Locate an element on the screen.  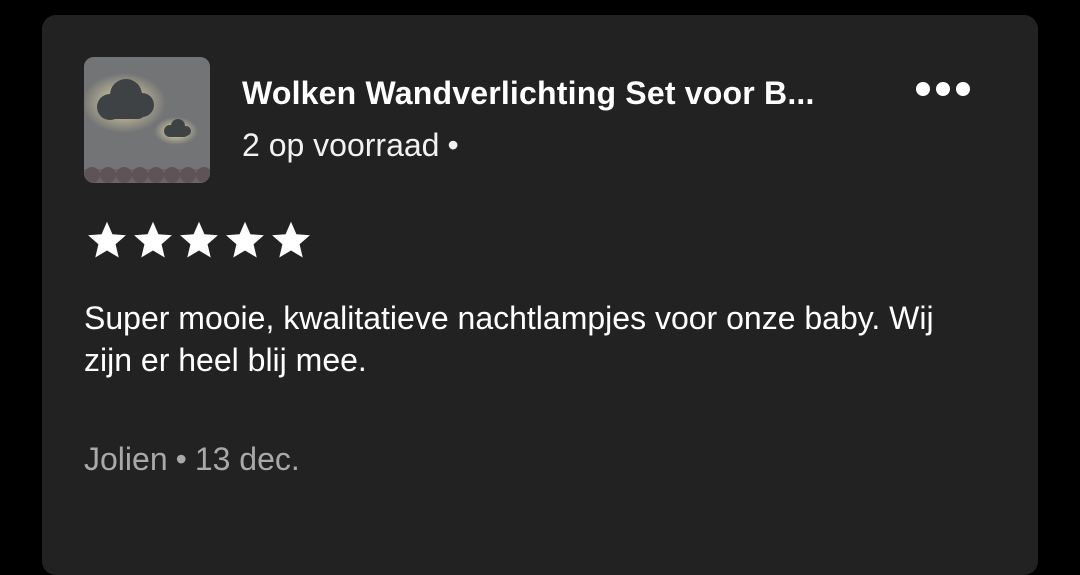
review-date: 13 dec. is located at coordinates (247, 459).